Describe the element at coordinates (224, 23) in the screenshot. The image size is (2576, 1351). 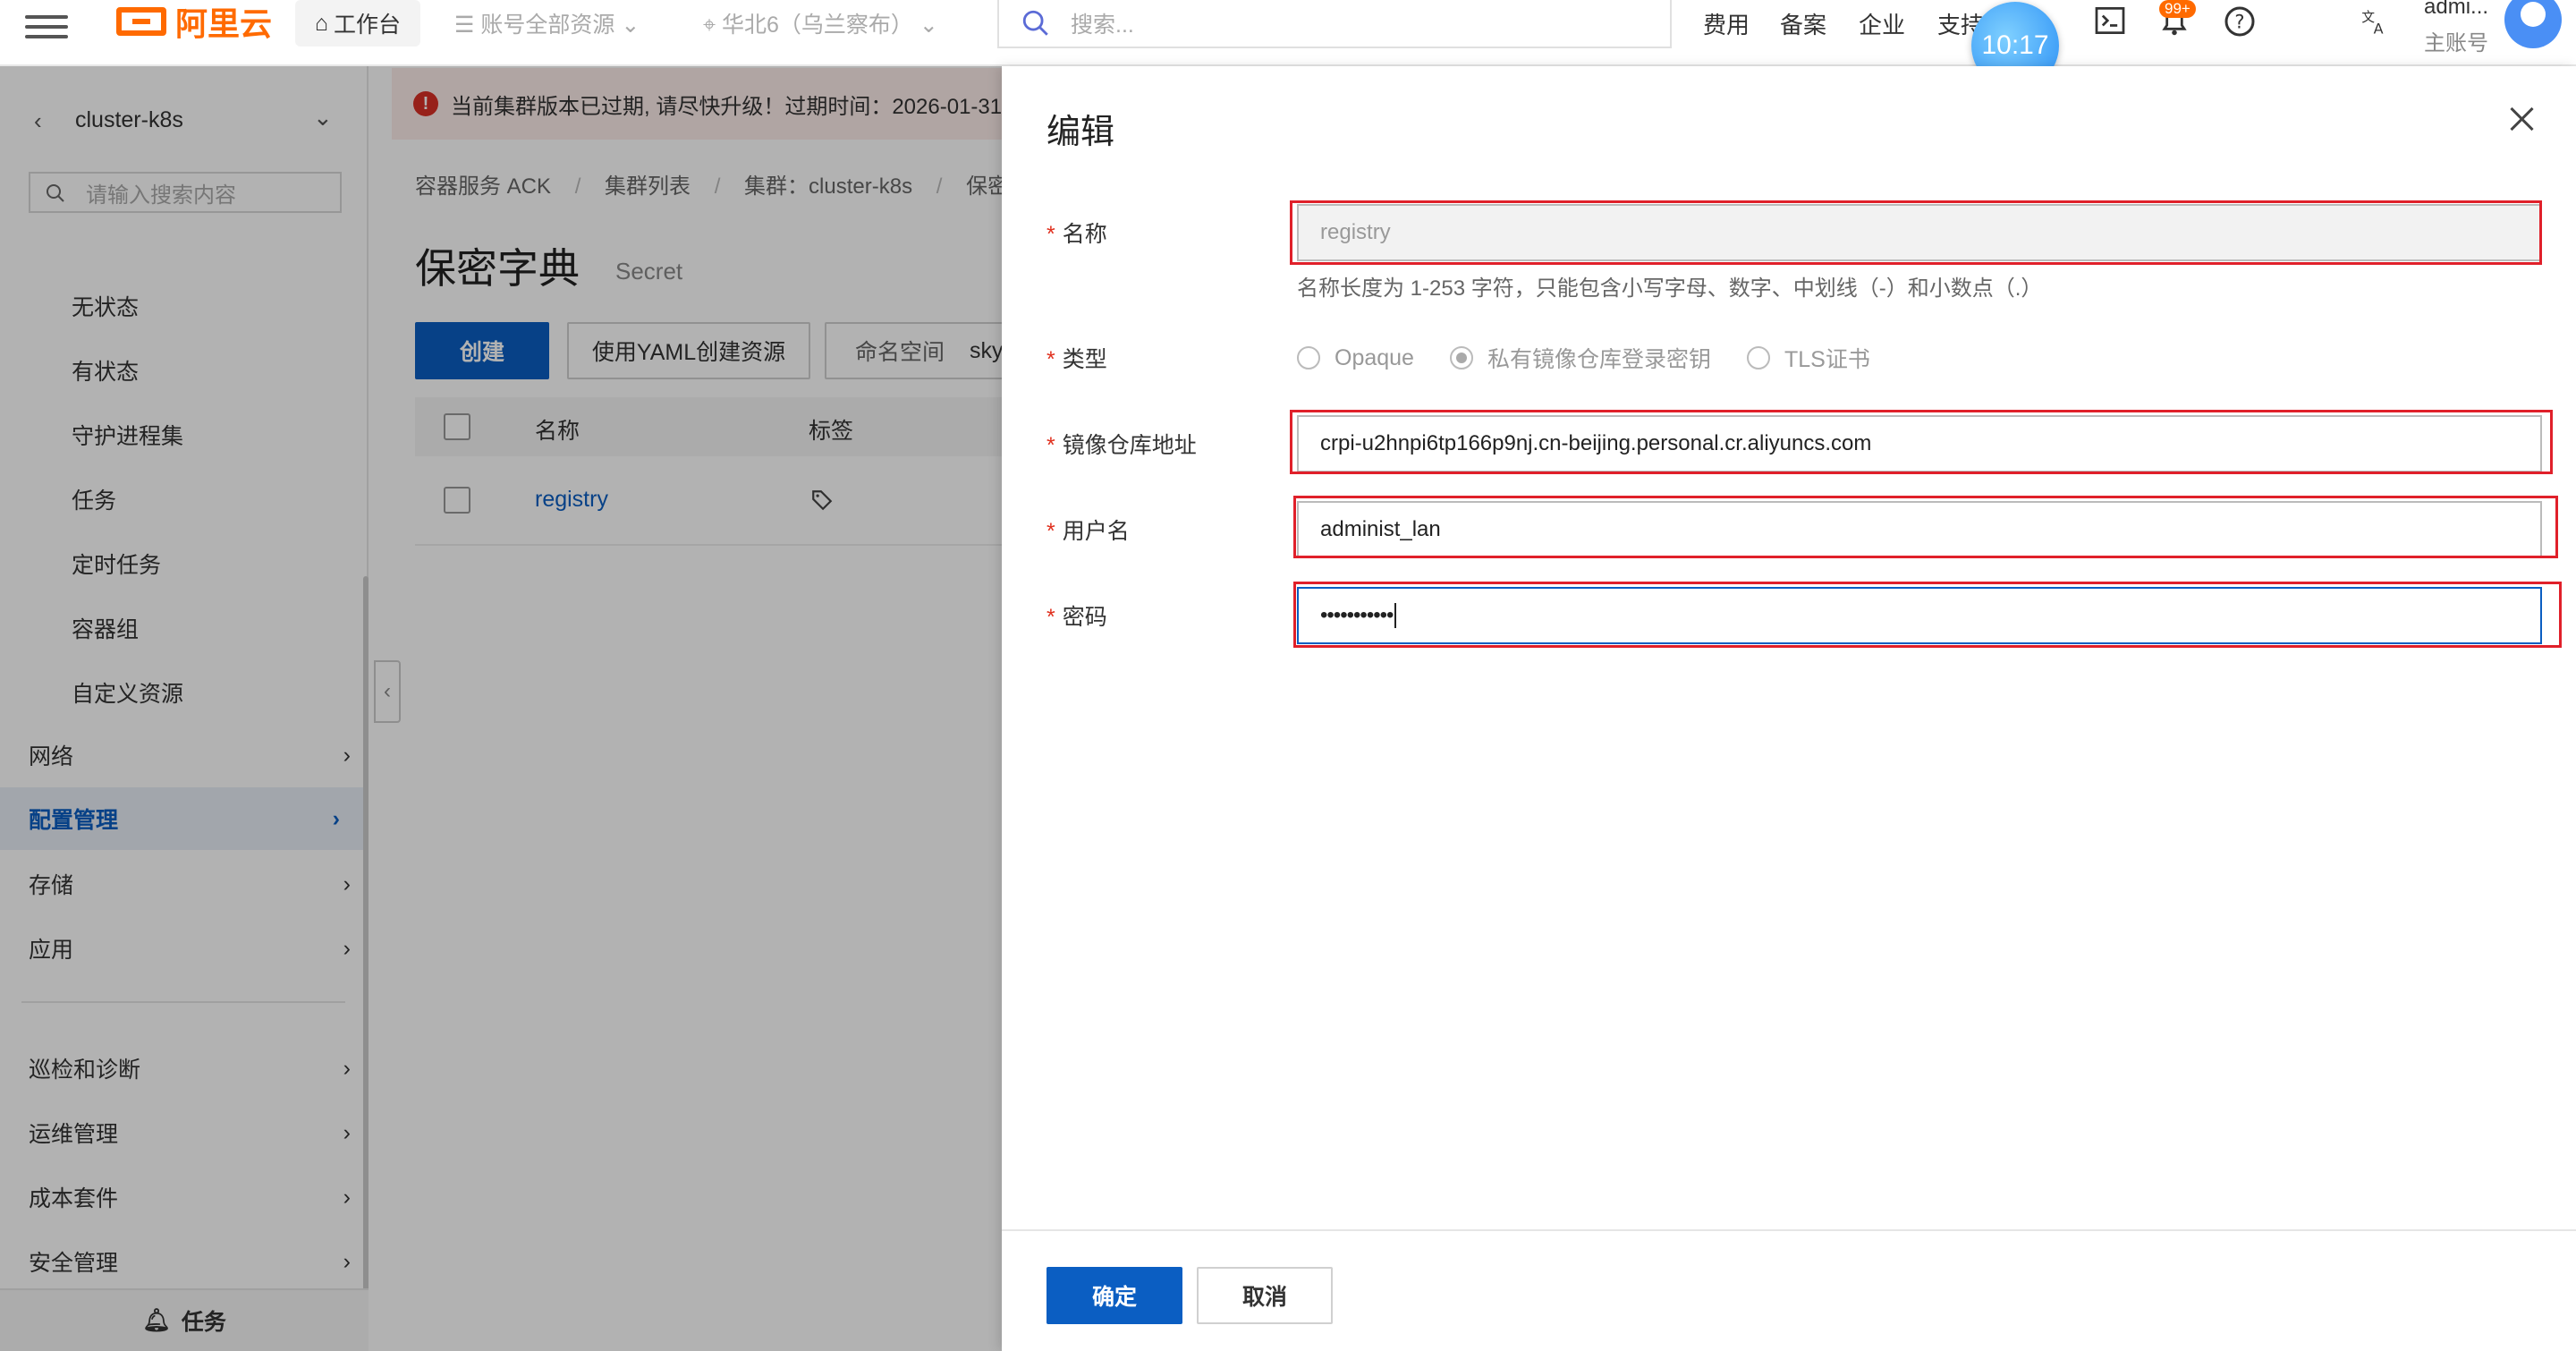
I see `logo-text: 阿里云` at that location.